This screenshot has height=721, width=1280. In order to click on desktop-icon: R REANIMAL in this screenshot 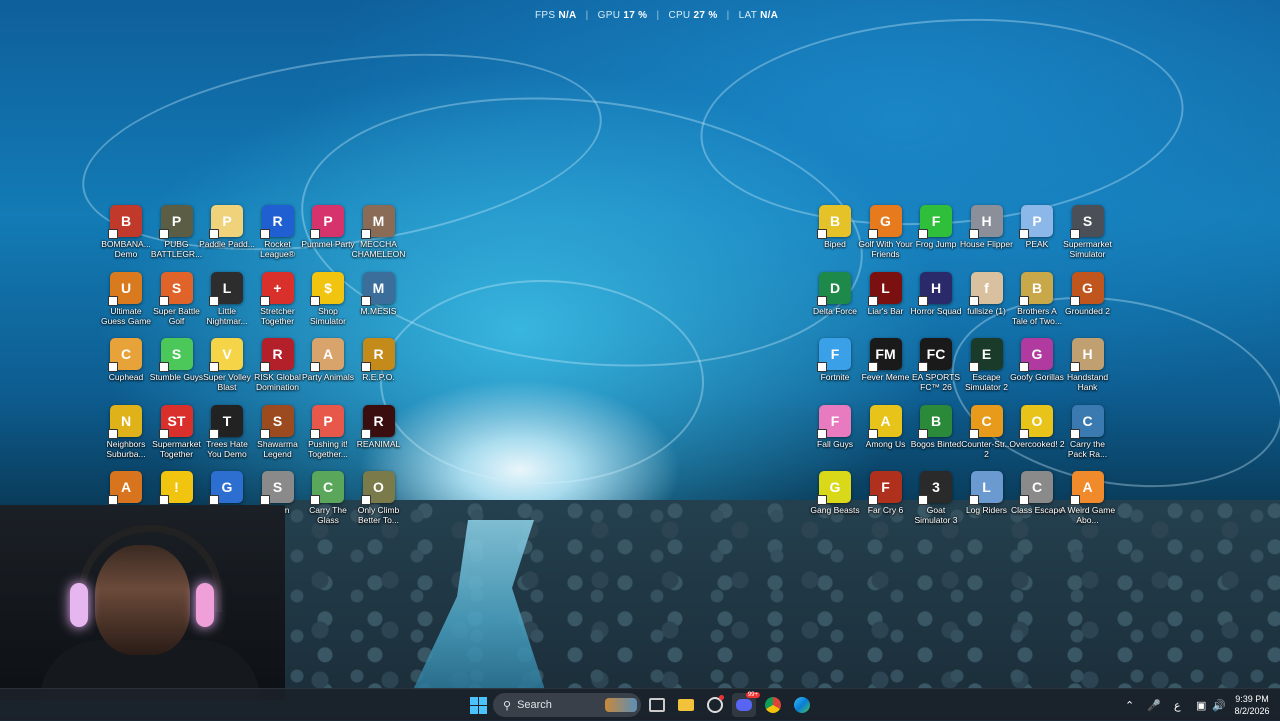, I will do `click(379, 426)`.